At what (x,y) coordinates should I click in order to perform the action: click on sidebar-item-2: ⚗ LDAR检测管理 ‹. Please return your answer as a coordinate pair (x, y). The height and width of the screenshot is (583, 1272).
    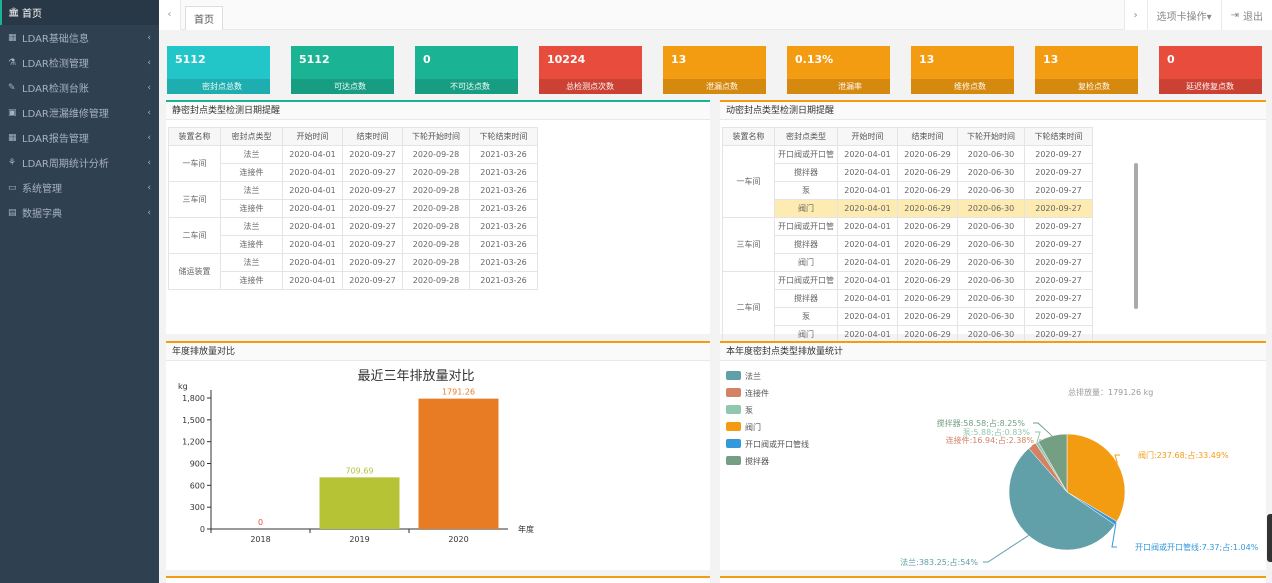
    Looking at the image, I should click on (79, 62).